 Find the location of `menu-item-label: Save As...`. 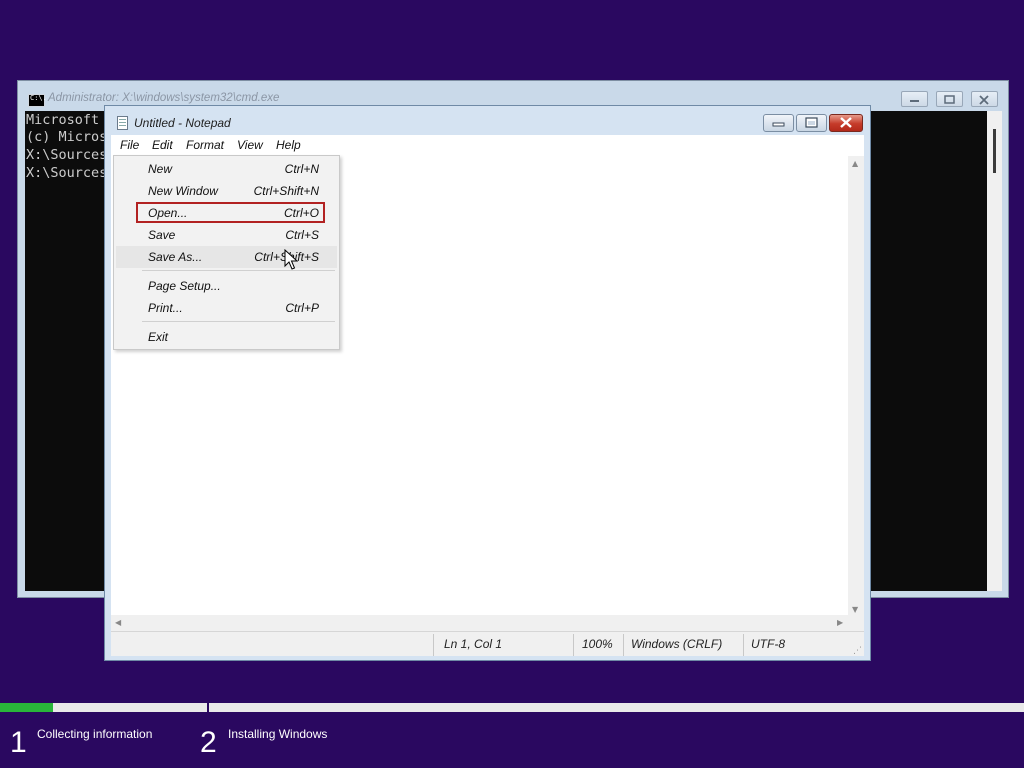

menu-item-label: Save As... is located at coordinates (175, 257).